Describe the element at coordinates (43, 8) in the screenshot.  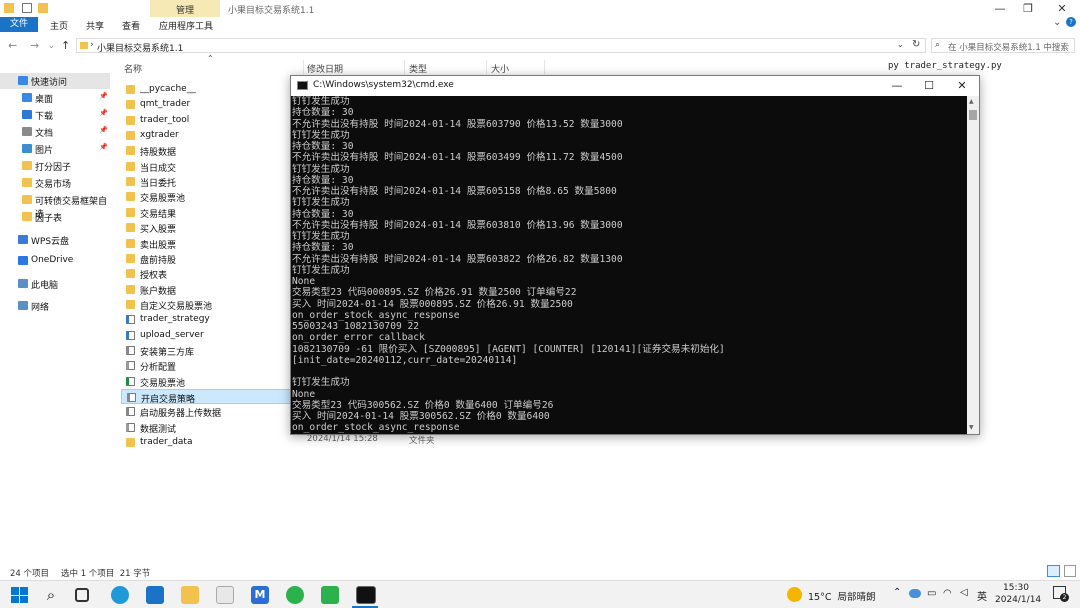
I see `new-folder-icon` at that location.